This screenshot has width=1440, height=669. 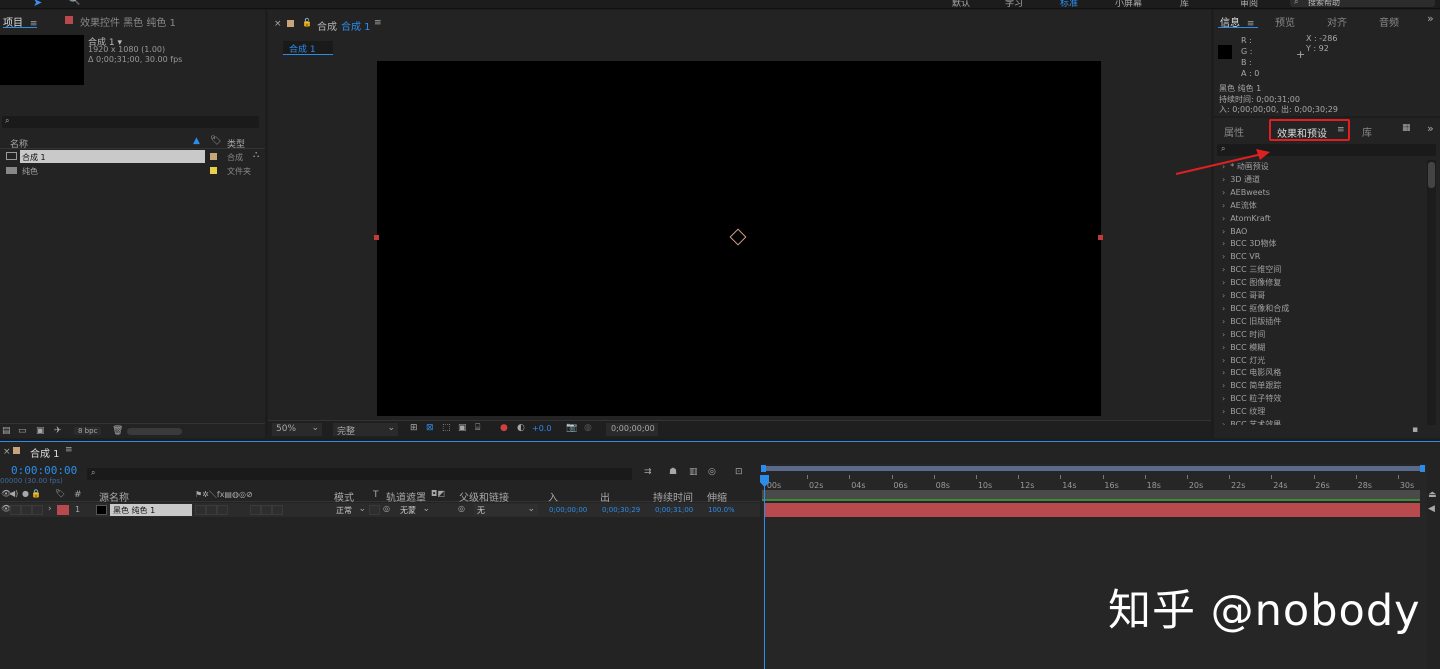 I want to click on scrollbar-thumb, so click(x=1431, y=175).